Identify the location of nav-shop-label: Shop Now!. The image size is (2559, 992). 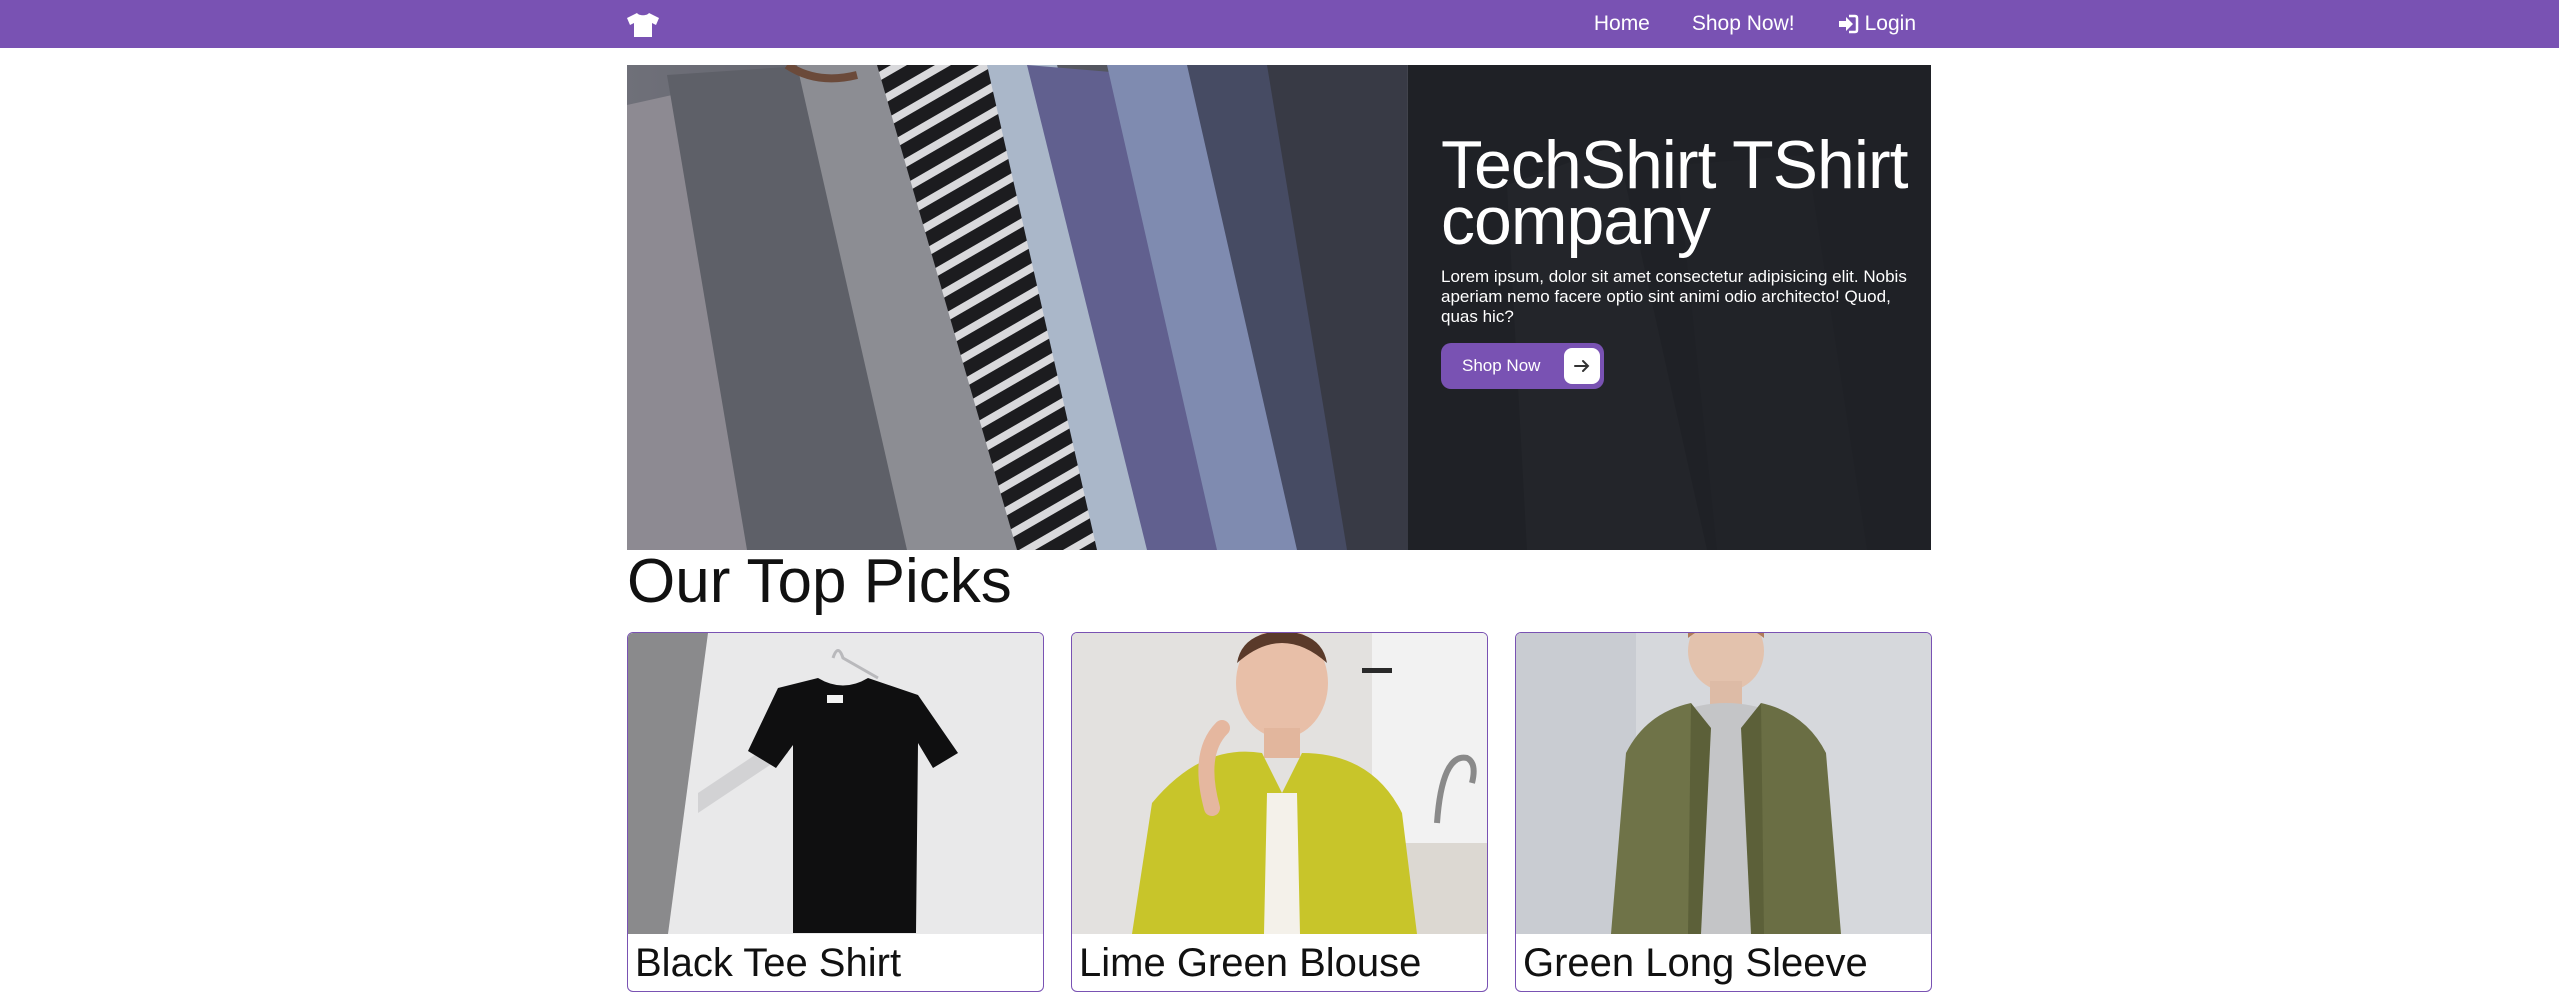
(1743, 23).